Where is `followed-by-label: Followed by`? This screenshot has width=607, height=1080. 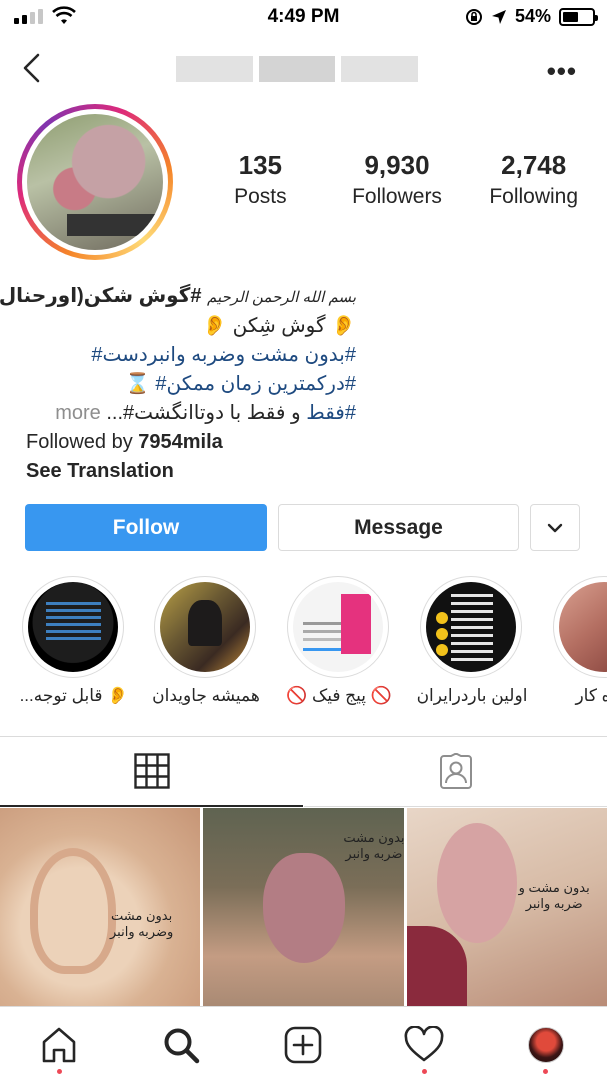
followed-by-label: Followed by is located at coordinates (82, 442).